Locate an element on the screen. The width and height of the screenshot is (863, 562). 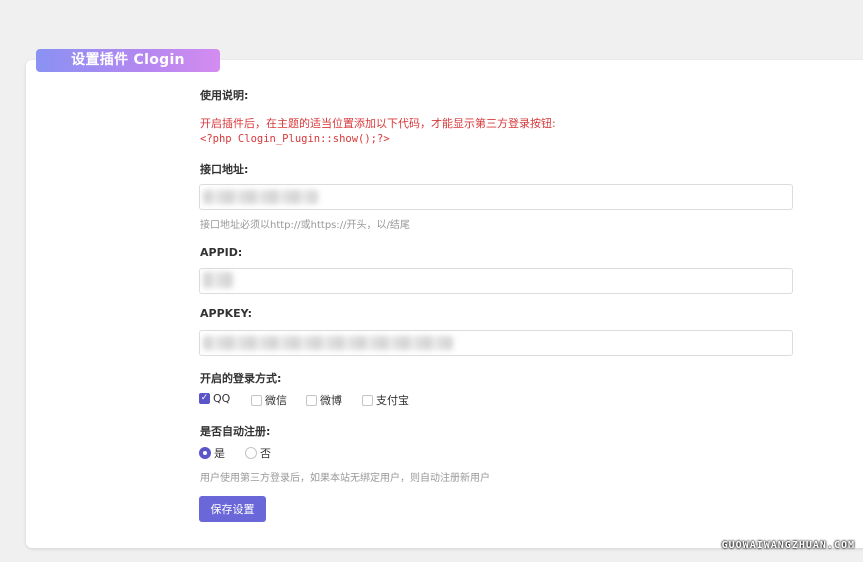
login-method-wechat: 微信 is located at coordinates (269, 400).